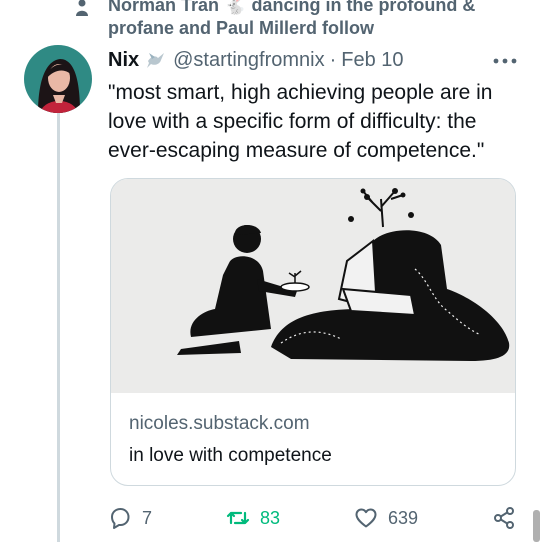  Describe the element at coordinates (123, 60) in the screenshot. I see `author-name: Nix` at that location.